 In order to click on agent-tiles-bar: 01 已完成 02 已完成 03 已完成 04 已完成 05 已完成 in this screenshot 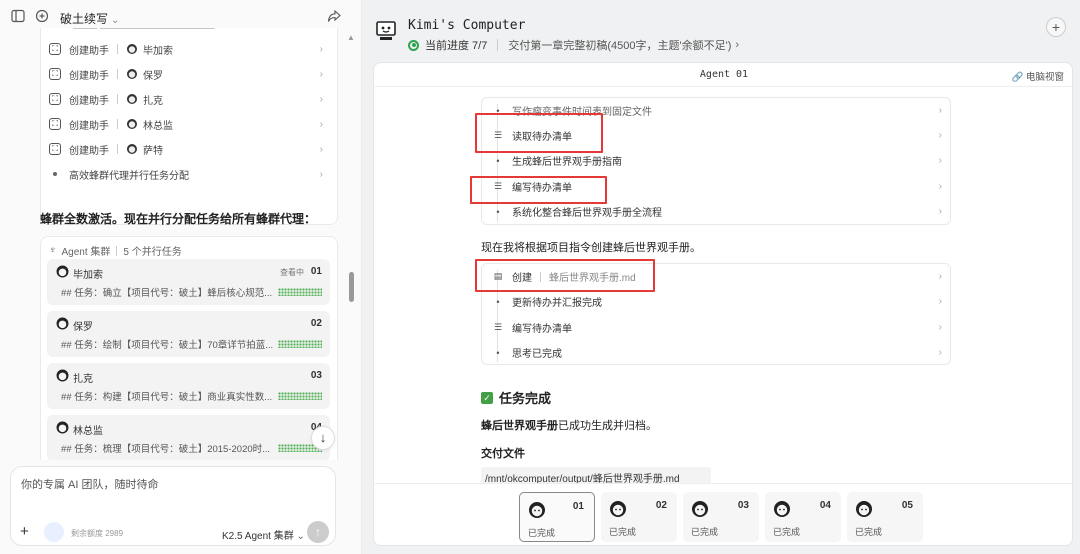, I will do `click(723, 514)`.